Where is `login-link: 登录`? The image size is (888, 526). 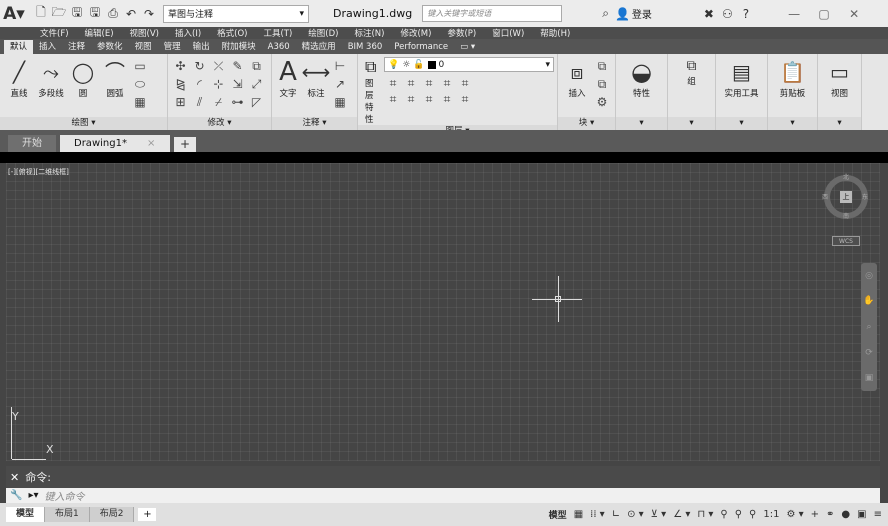
login-link: 登录 is located at coordinates (642, 13).